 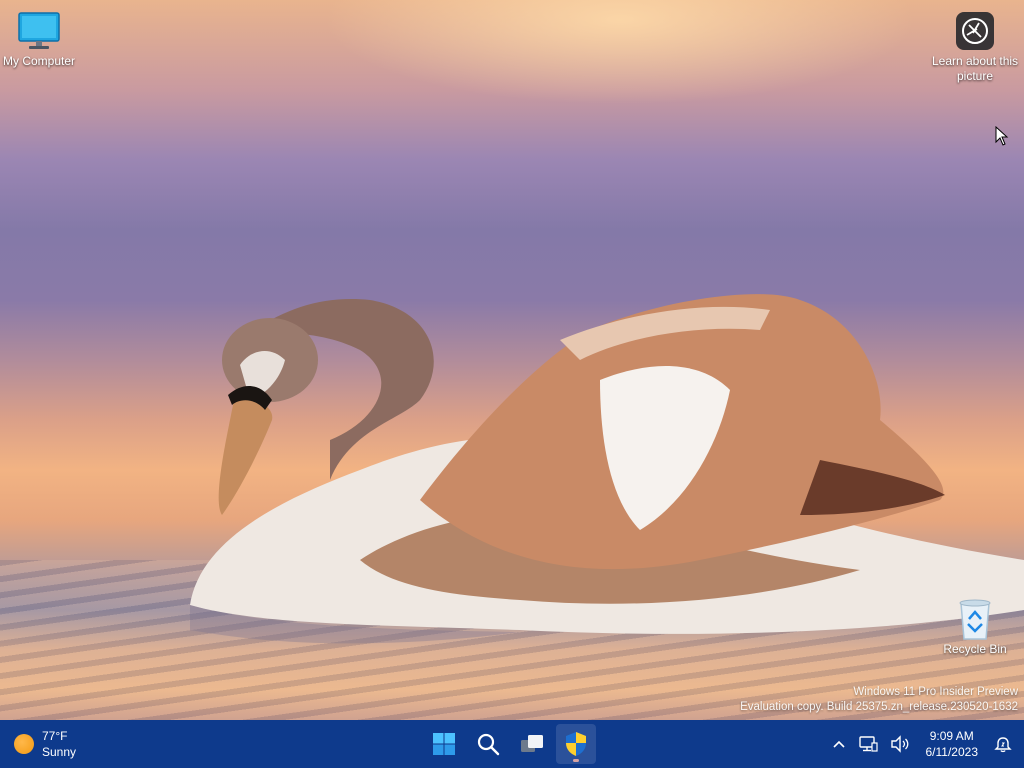 I want to click on weather-temperature: 77°F, so click(x=55, y=736).